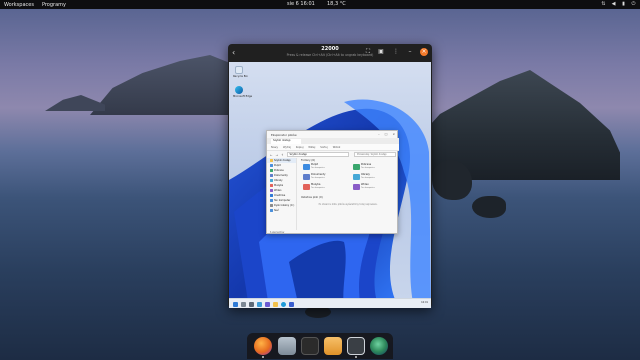 This screenshot has height=360, width=640. I want to click on command-bar: Nowy Wytnij Kopiuj Wklej Sortuj Widok, so click(333, 147).